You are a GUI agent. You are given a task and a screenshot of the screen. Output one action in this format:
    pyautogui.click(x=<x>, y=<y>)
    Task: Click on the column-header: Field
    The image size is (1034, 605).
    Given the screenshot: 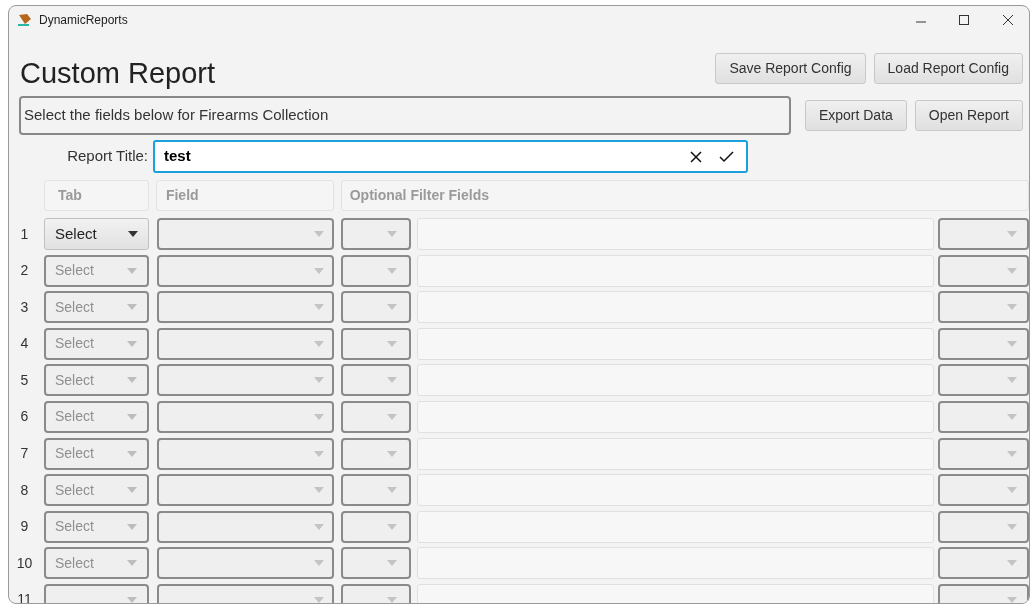 What is the action you would take?
    pyautogui.click(x=244, y=195)
    